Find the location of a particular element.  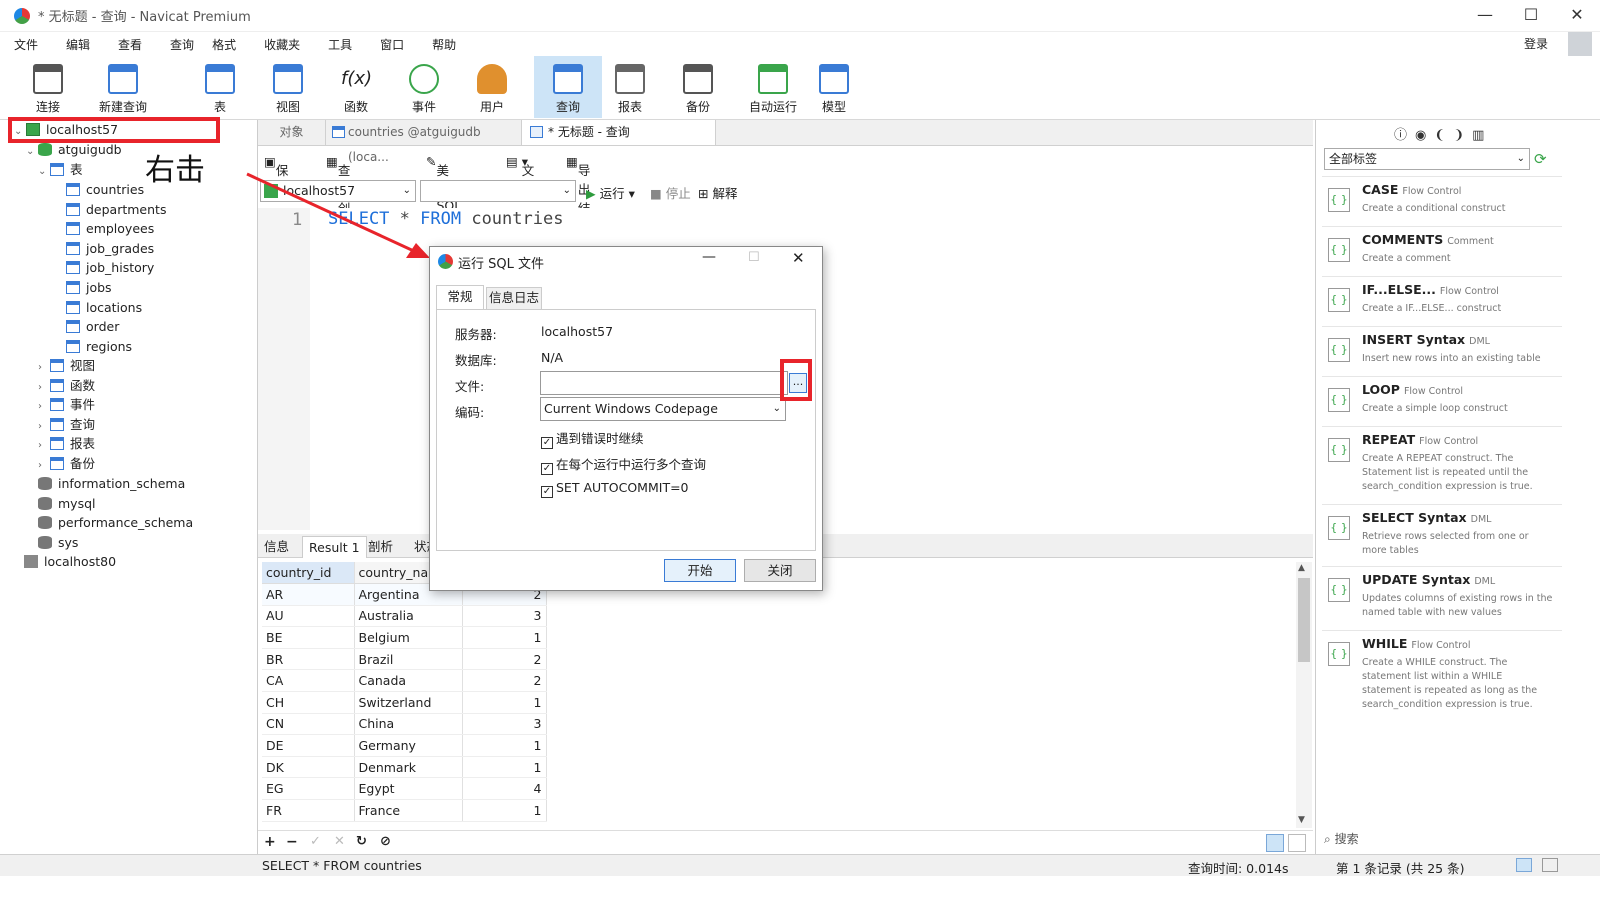

server-label: 服务器: is located at coordinates (476, 334).